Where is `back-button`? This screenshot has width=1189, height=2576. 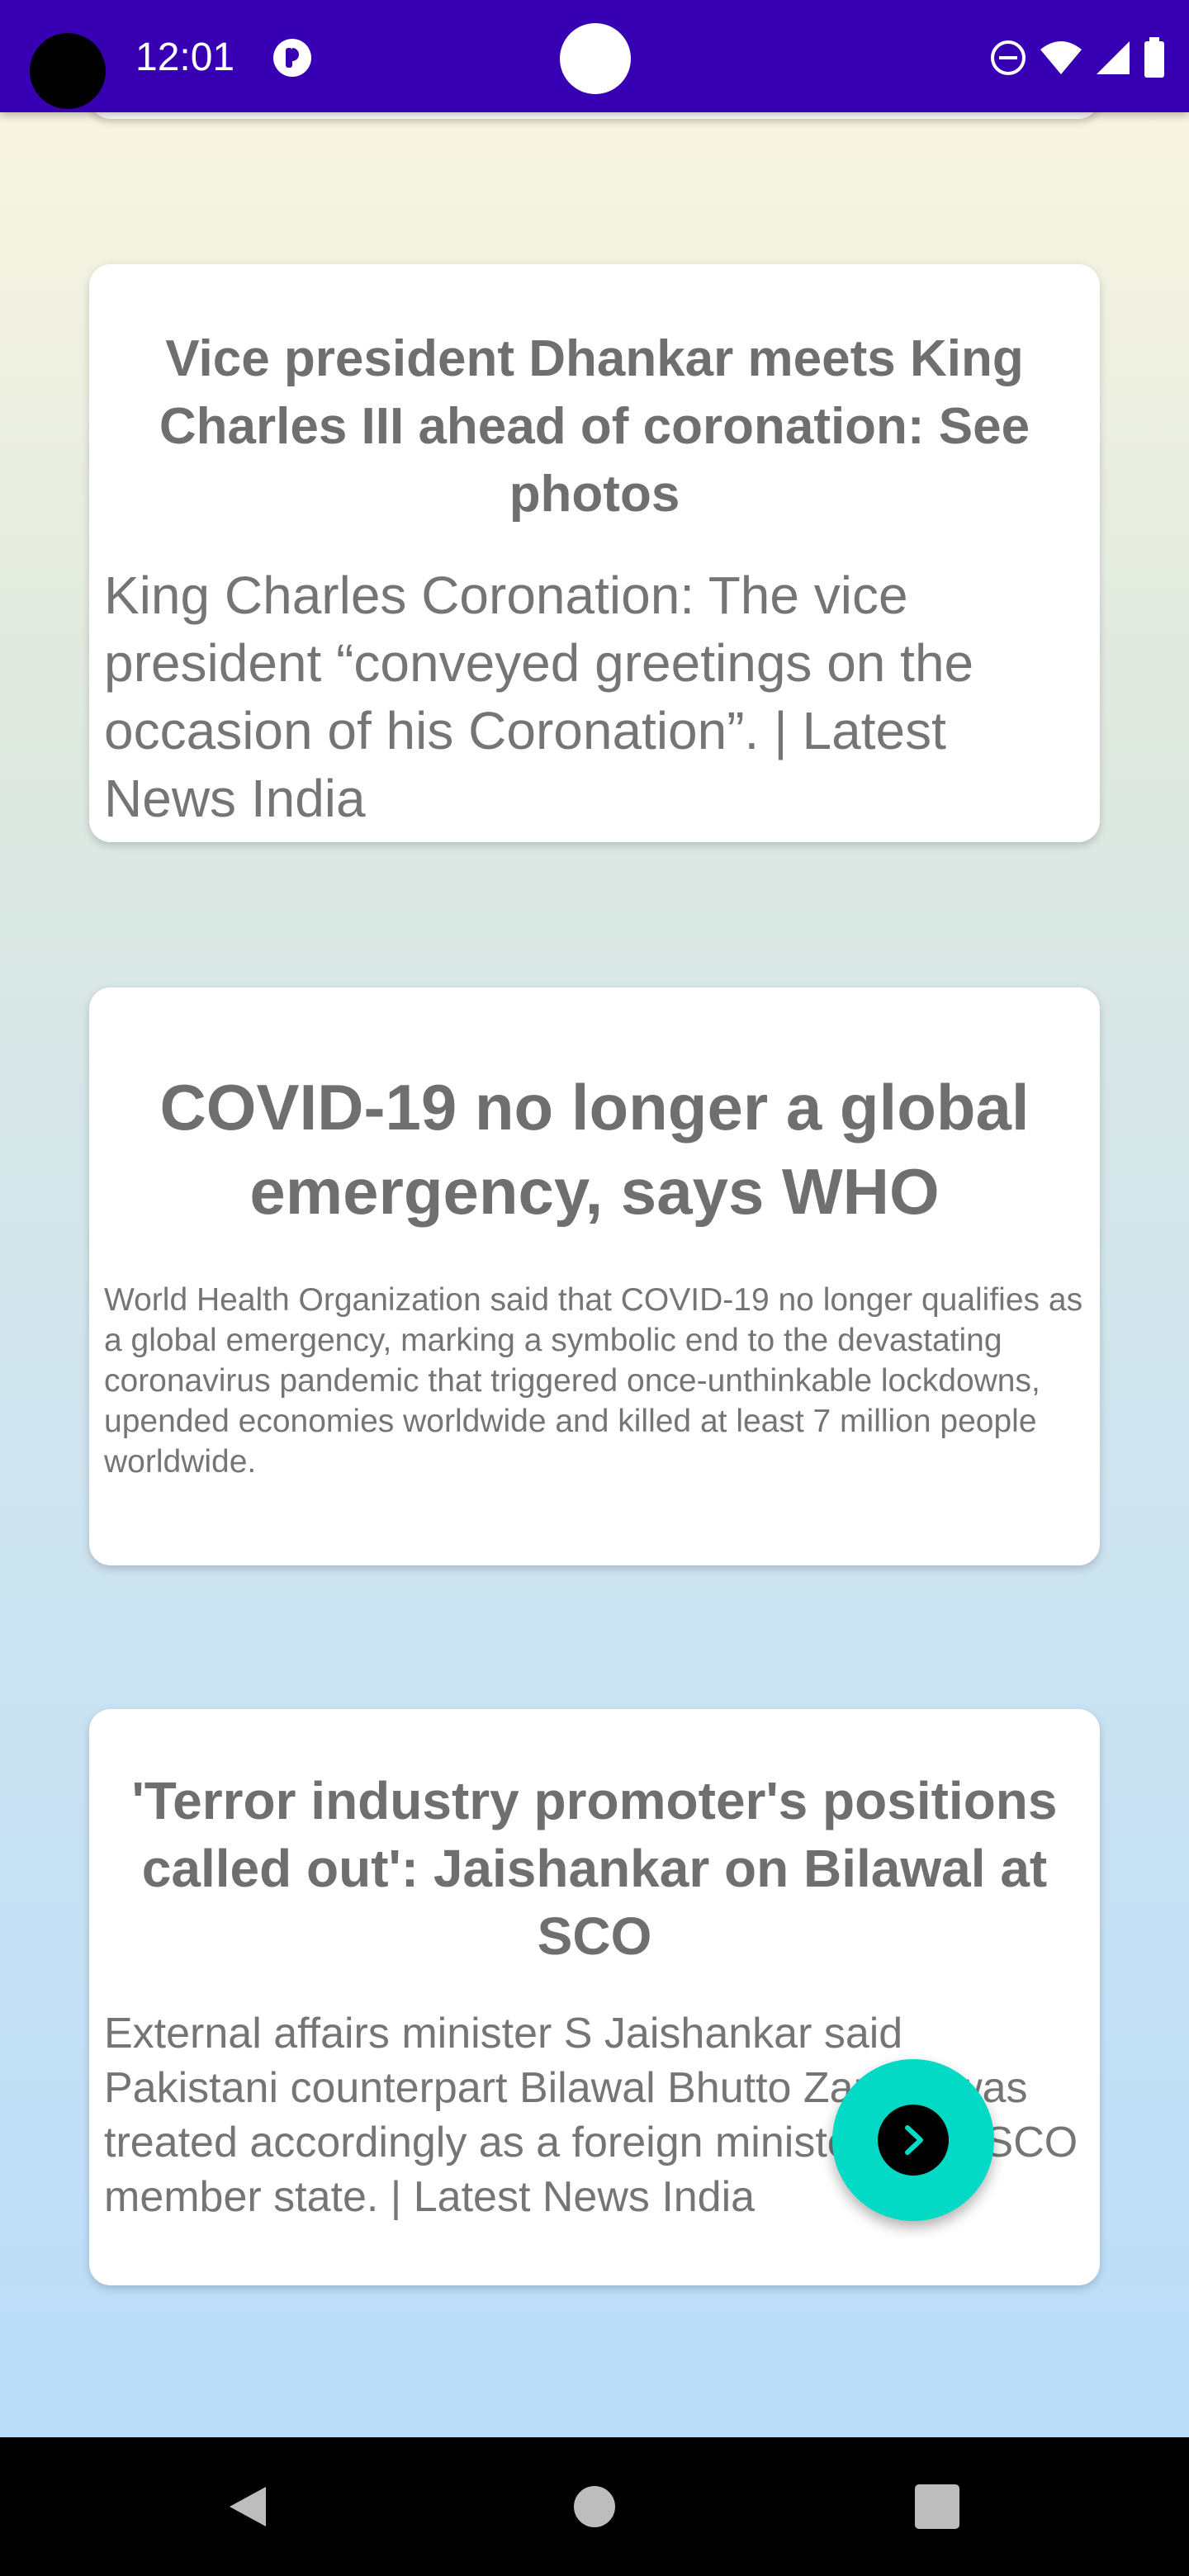 back-button is located at coordinates (247, 2506).